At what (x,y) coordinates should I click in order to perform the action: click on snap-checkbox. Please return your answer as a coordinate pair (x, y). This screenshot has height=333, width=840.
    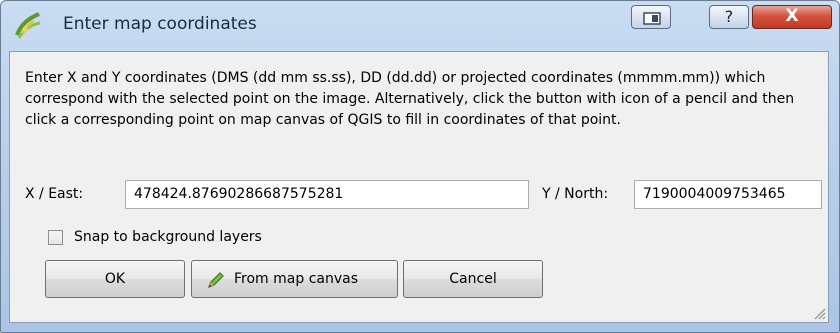
    Looking at the image, I should click on (55, 237).